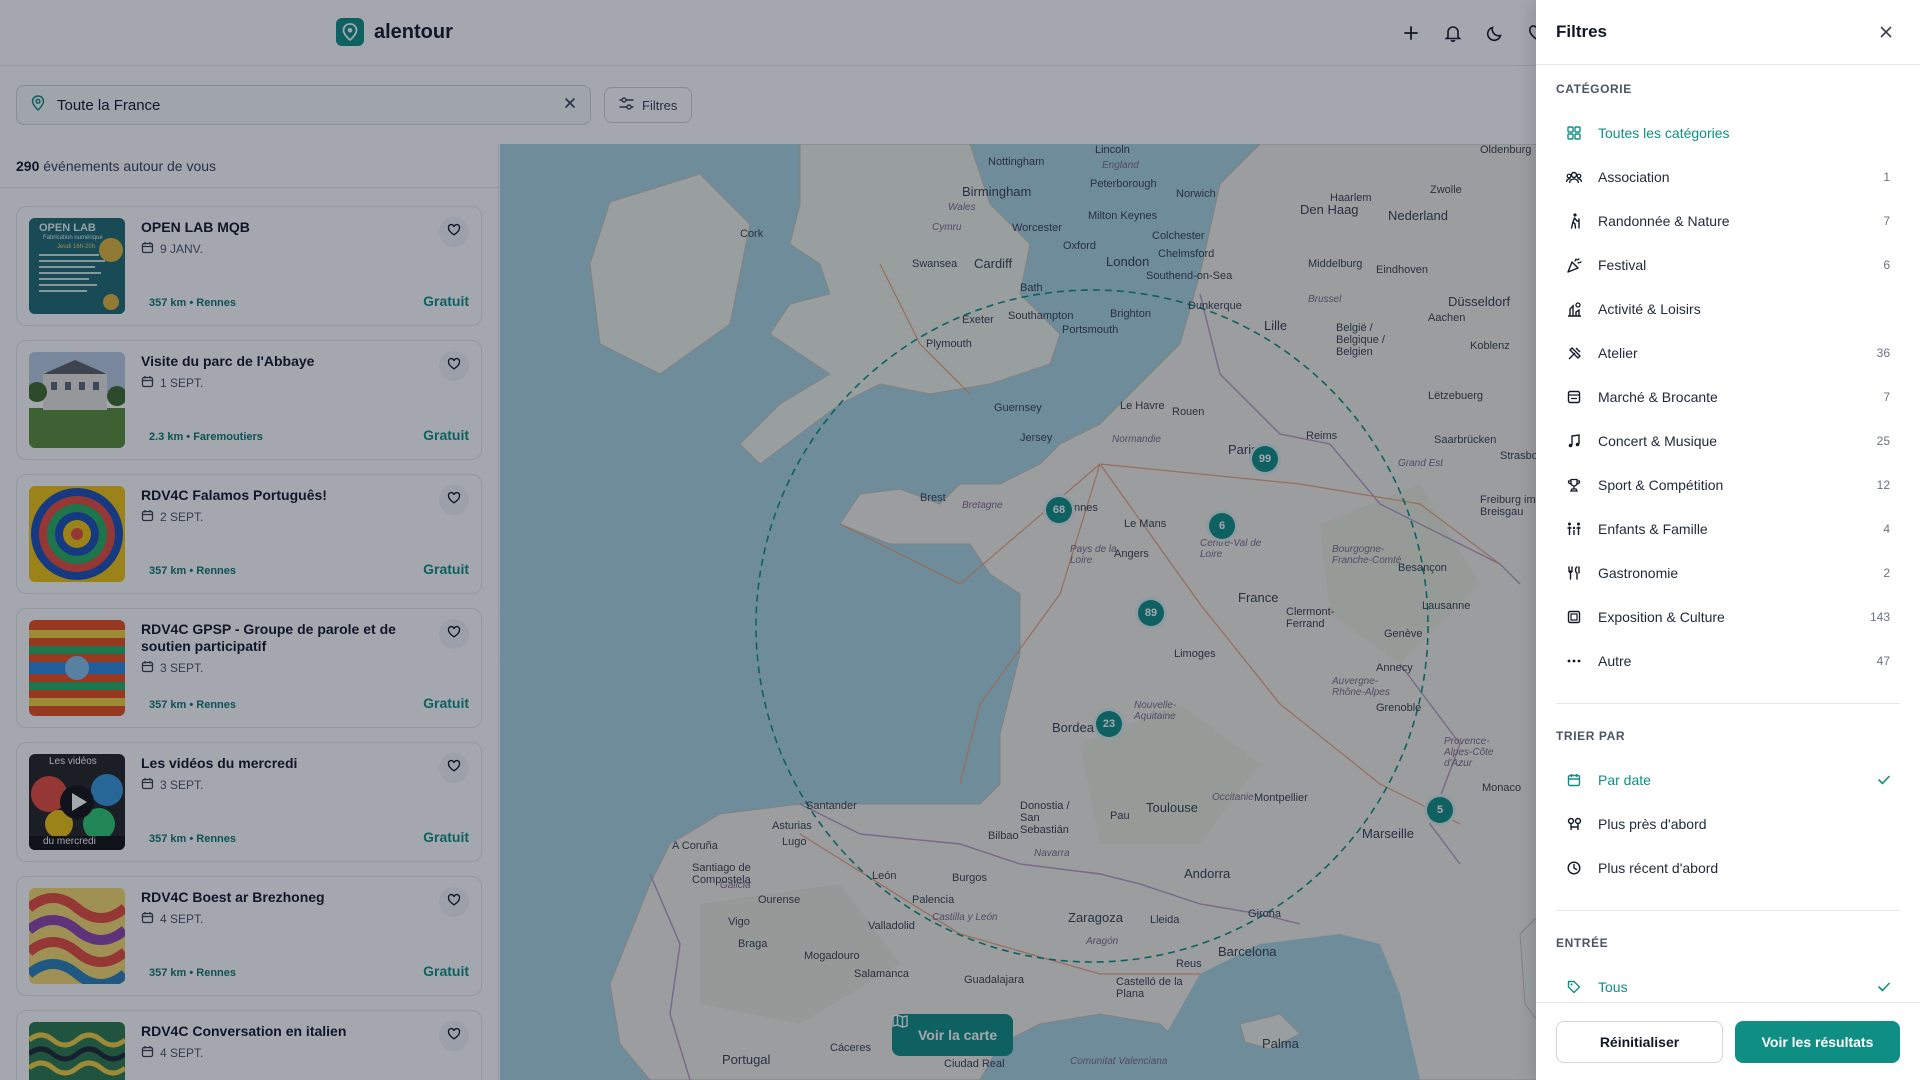 The height and width of the screenshot is (1080, 1920). Describe the element at coordinates (1886, 529) in the screenshot. I see `category-count: 4` at that location.